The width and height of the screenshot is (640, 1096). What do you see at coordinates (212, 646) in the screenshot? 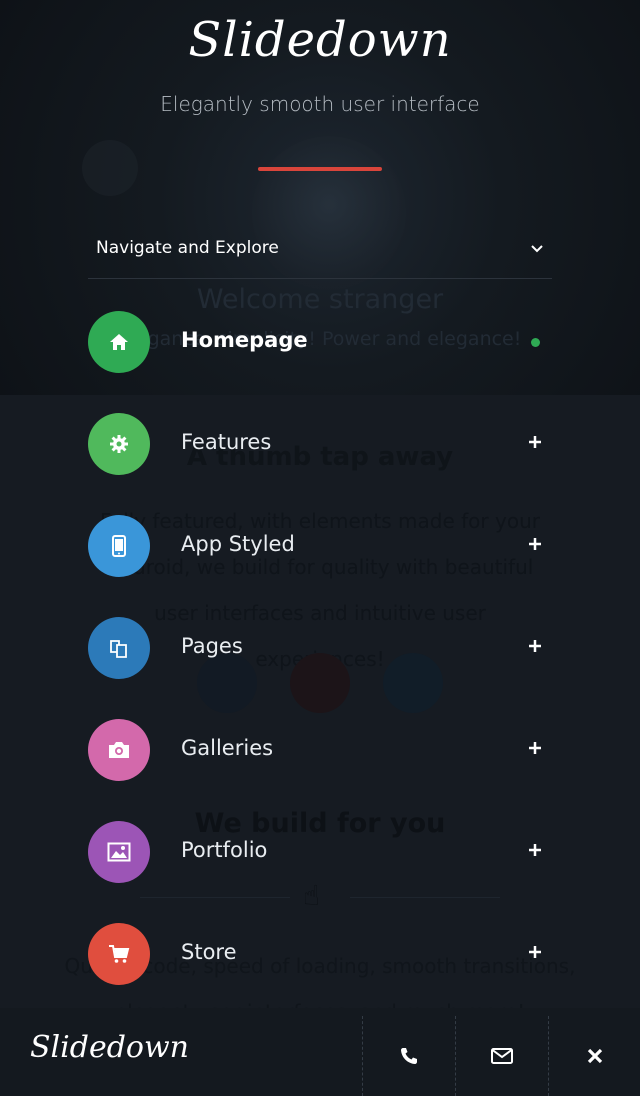
I see `menu-item-label: Pages` at bounding box center [212, 646].